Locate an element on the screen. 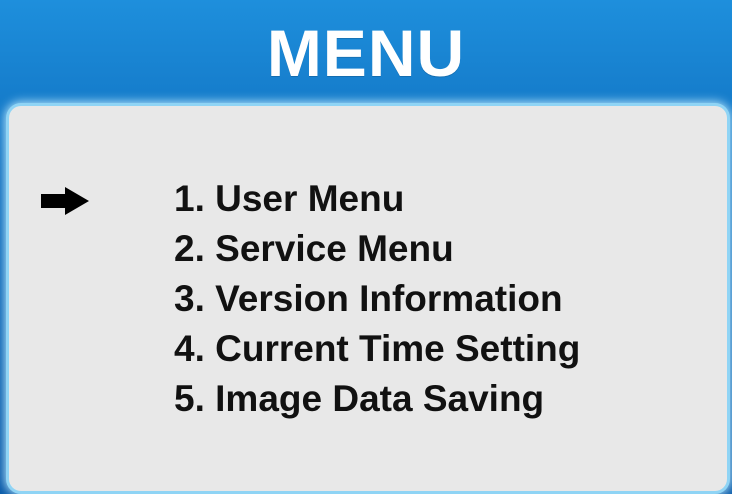  menu-item-service-menu: 2. Service Menu is located at coordinates (377, 249).